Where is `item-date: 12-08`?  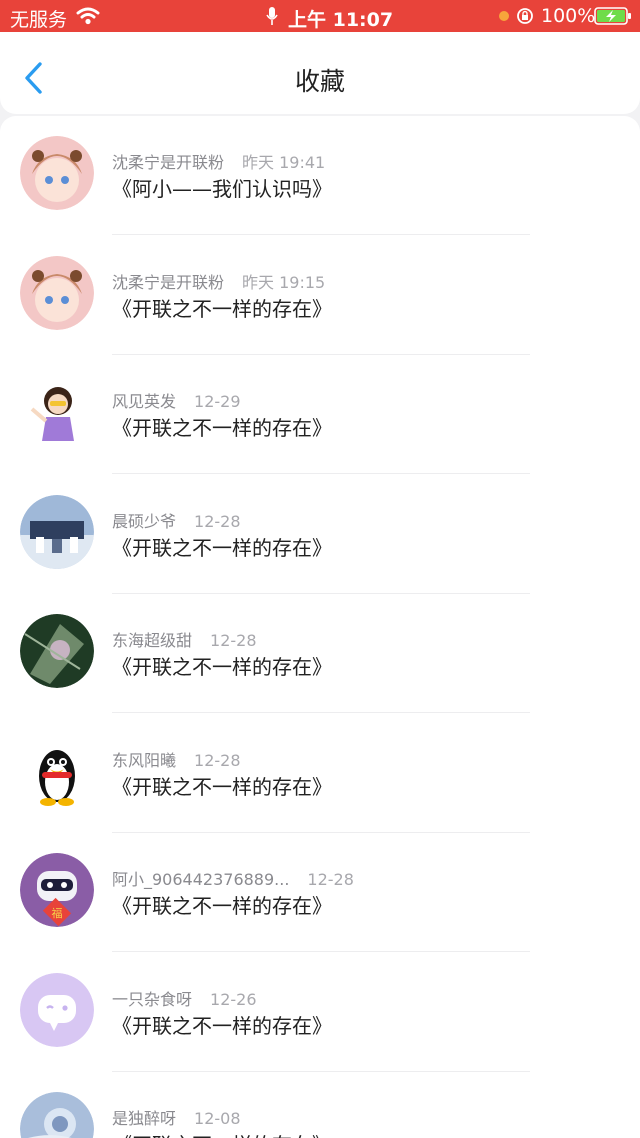
item-date: 12-08 is located at coordinates (217, 1118).